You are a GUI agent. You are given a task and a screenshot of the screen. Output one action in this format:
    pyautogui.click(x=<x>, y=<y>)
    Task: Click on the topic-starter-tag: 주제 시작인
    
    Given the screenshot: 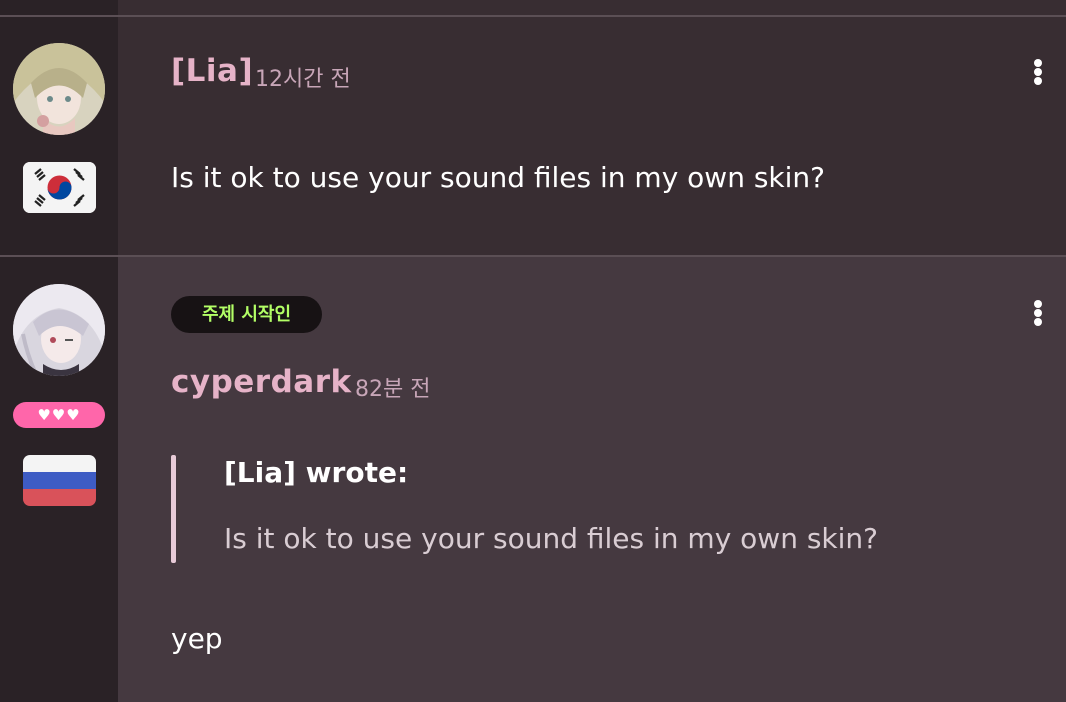 What is the action you would take?
    pyautogui.click(x=246, y=314)
    